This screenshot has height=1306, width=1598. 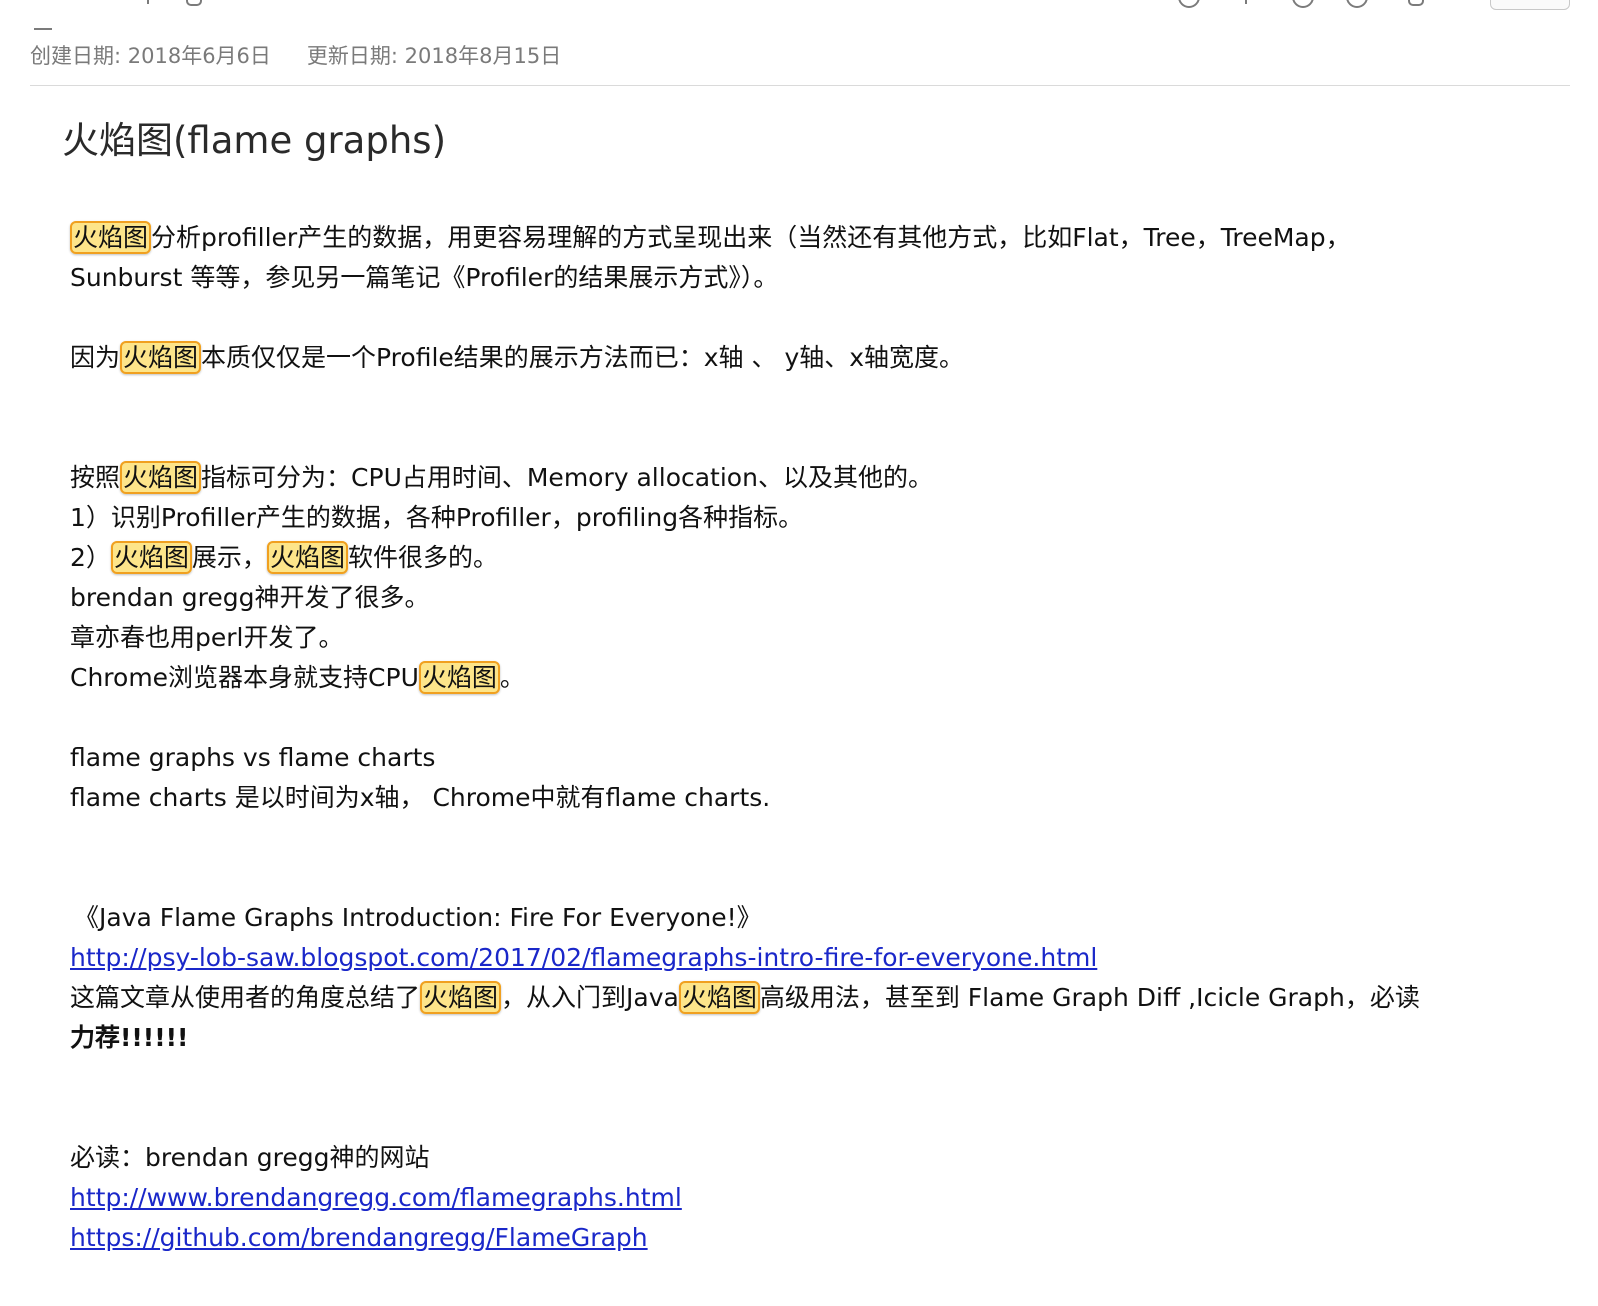 What do you see at coordinates (590, 997) in the screenshot?
I see `desc-mid: ，从入门到Java` at bounding box center [590, 997].